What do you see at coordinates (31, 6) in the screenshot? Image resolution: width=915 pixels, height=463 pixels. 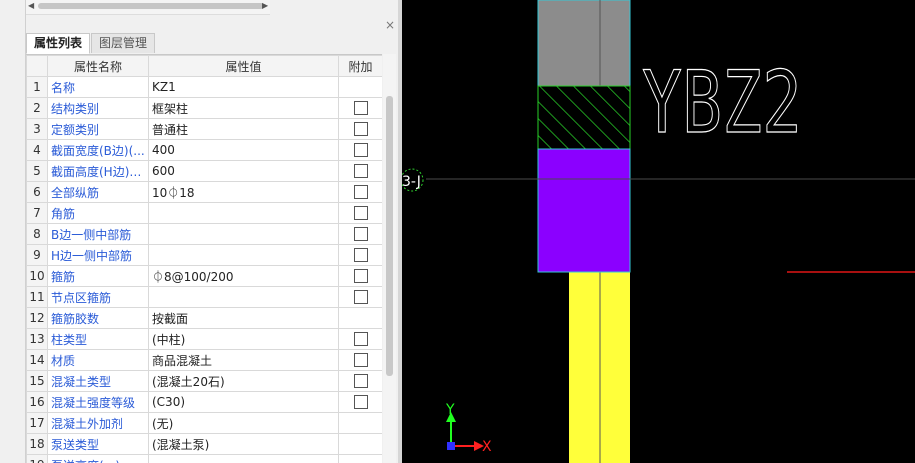 I see `scroll-left-icon: ◀` at bounding box center [31, 6].